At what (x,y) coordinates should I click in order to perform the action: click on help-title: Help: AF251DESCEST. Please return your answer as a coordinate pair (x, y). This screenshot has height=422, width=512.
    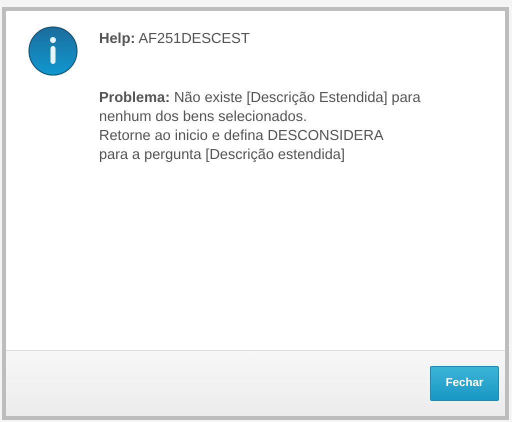
    Looking at the image, I should click on (175, 39).